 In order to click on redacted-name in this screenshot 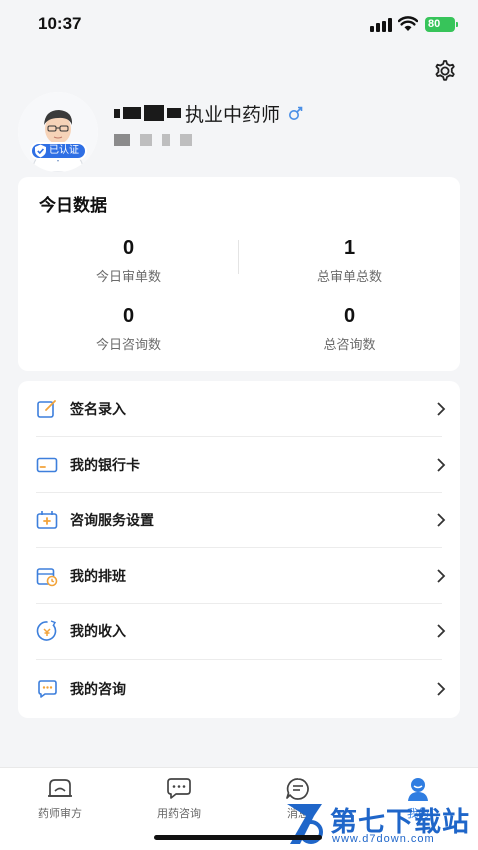, I will do `click(147, 113)`.